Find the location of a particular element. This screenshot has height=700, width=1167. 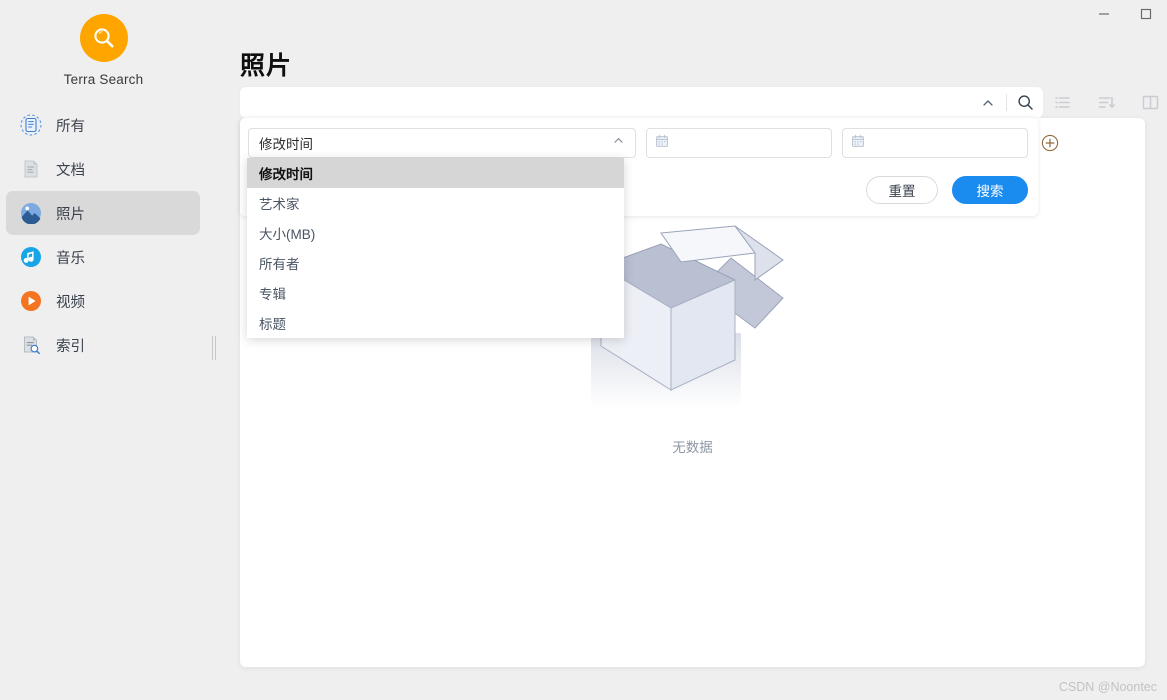

search-bar is located at coordinates (641, 102).